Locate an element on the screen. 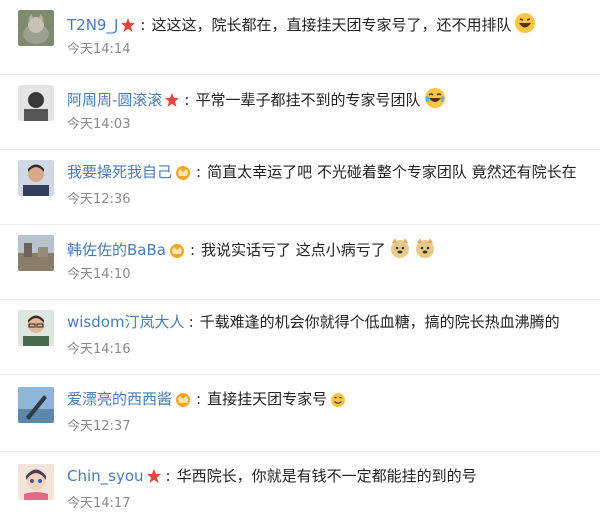  timestamp: 今天14:16 is located at coordinates (99, 349).